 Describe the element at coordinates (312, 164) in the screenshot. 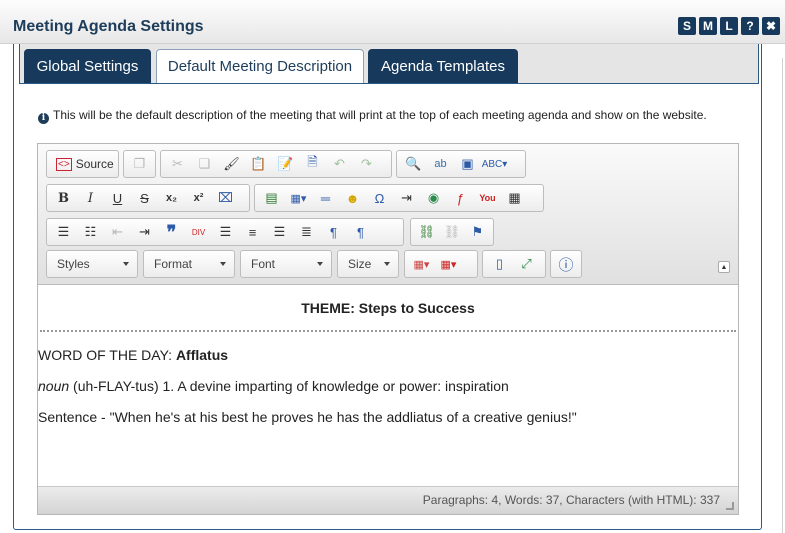

I see `paste-word-icon: 🗎` at that location.